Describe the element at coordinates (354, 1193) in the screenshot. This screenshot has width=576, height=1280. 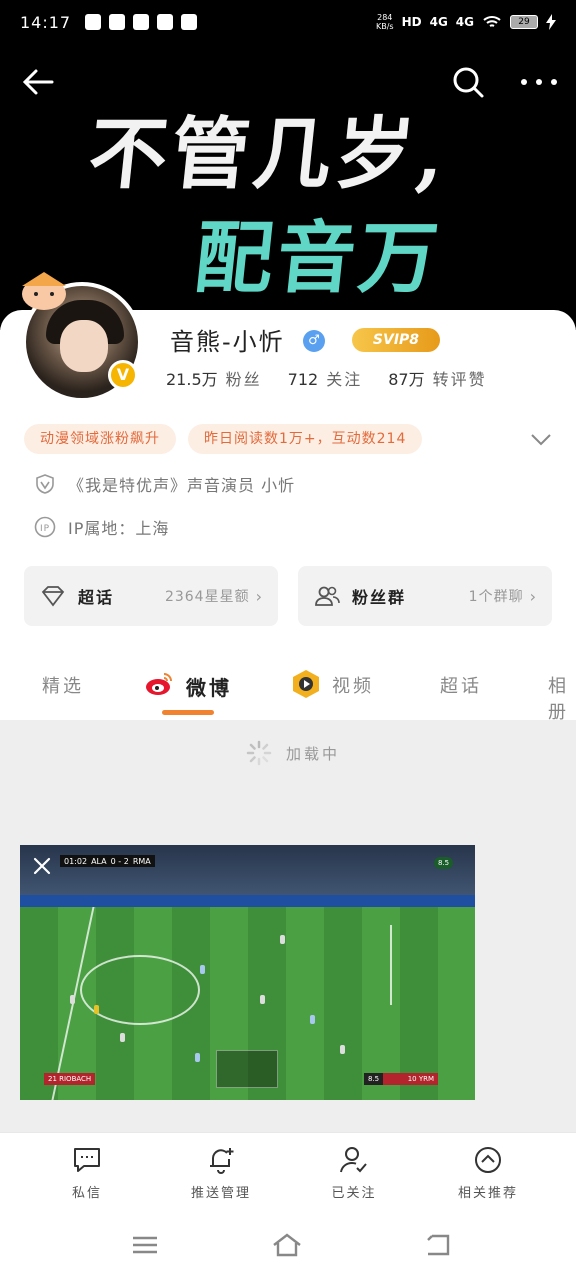
I see `action-label: 已关注` at that location.